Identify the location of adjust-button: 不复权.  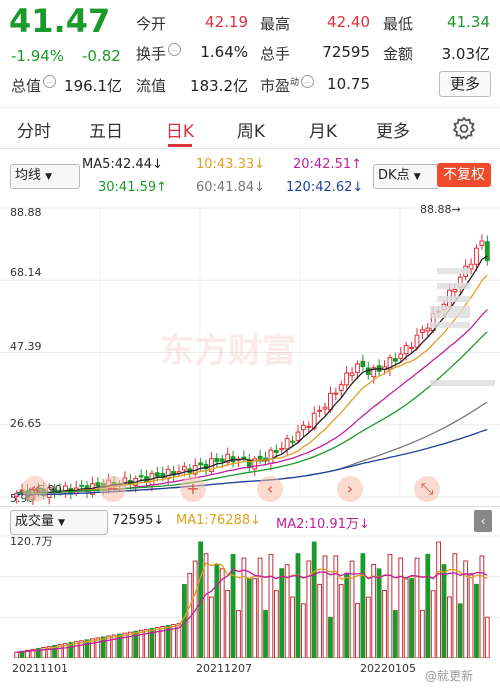
(464, 175).